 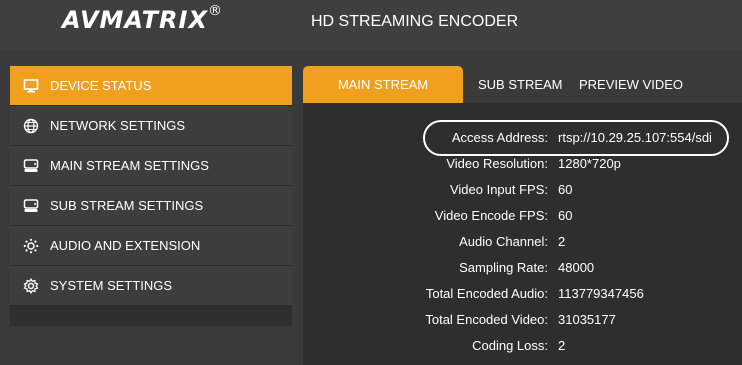 I want to click on status-label: Coding Loss:, so click(x=510, y=345).